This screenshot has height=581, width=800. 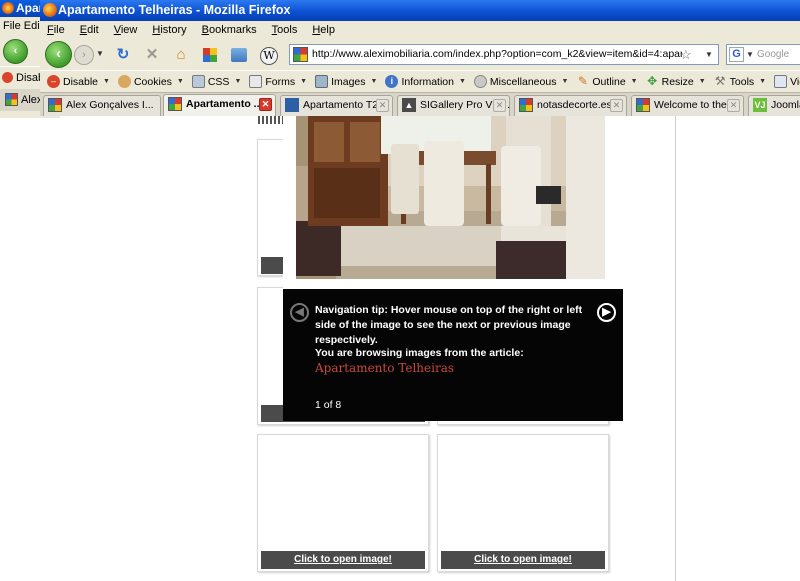 I want to click on mountain-icon: ▲, so click(x=409, y=105).